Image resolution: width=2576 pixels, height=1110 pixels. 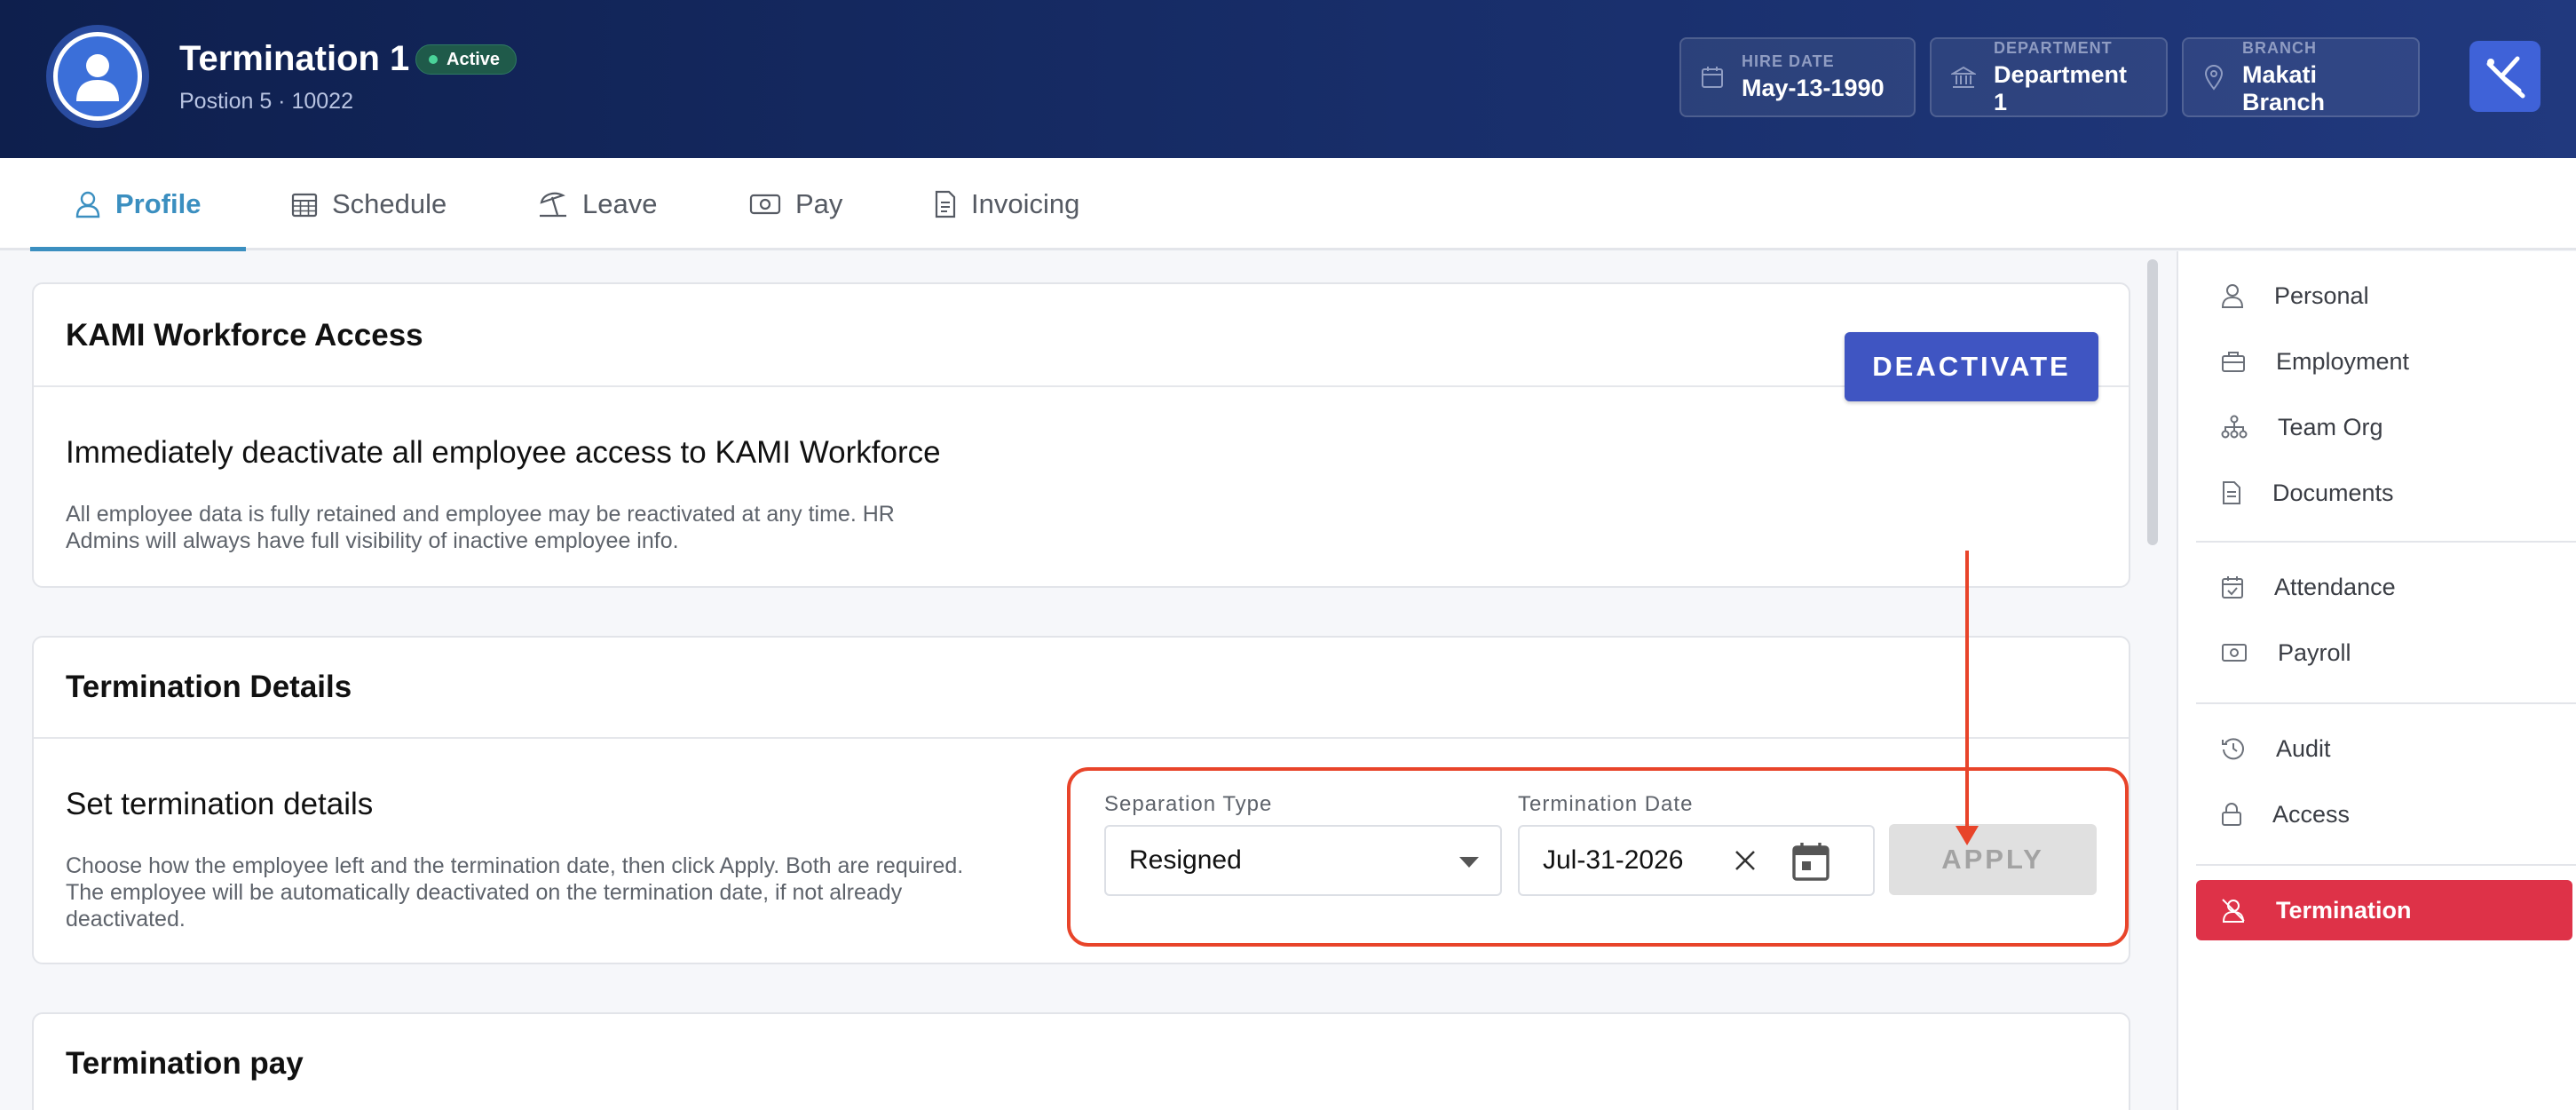 I want to click on app-logo, so click(x=2504, y=76).